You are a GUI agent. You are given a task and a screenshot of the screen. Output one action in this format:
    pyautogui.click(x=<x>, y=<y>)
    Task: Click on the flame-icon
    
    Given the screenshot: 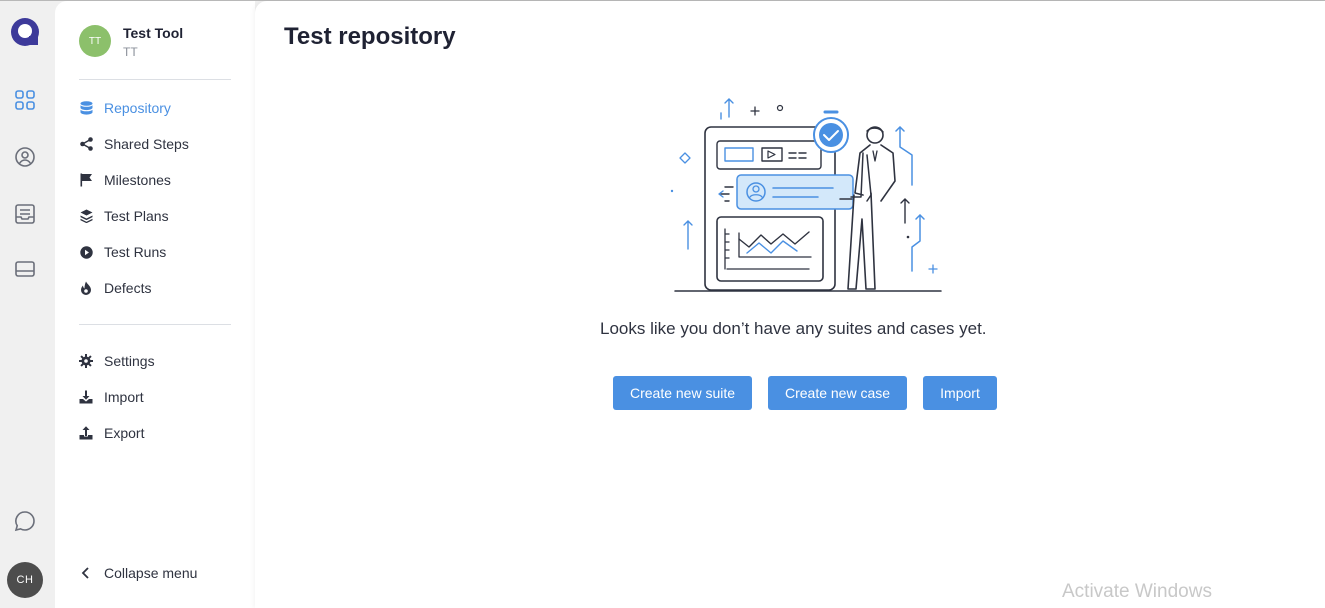 What is the action you would take?
    pyautogui.click(x=86, y=288)
    